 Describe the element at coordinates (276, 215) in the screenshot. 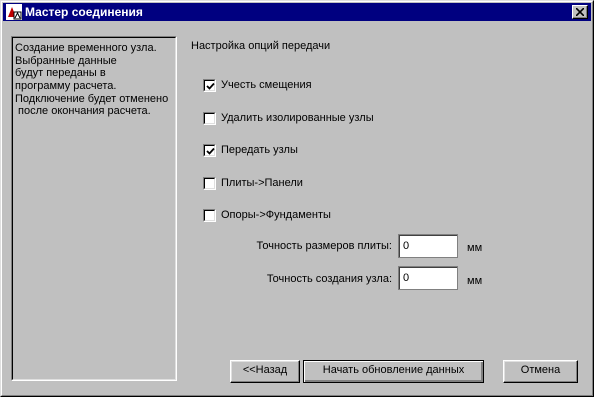

I see `option-label: Опоры->Фундаменты` at that location.